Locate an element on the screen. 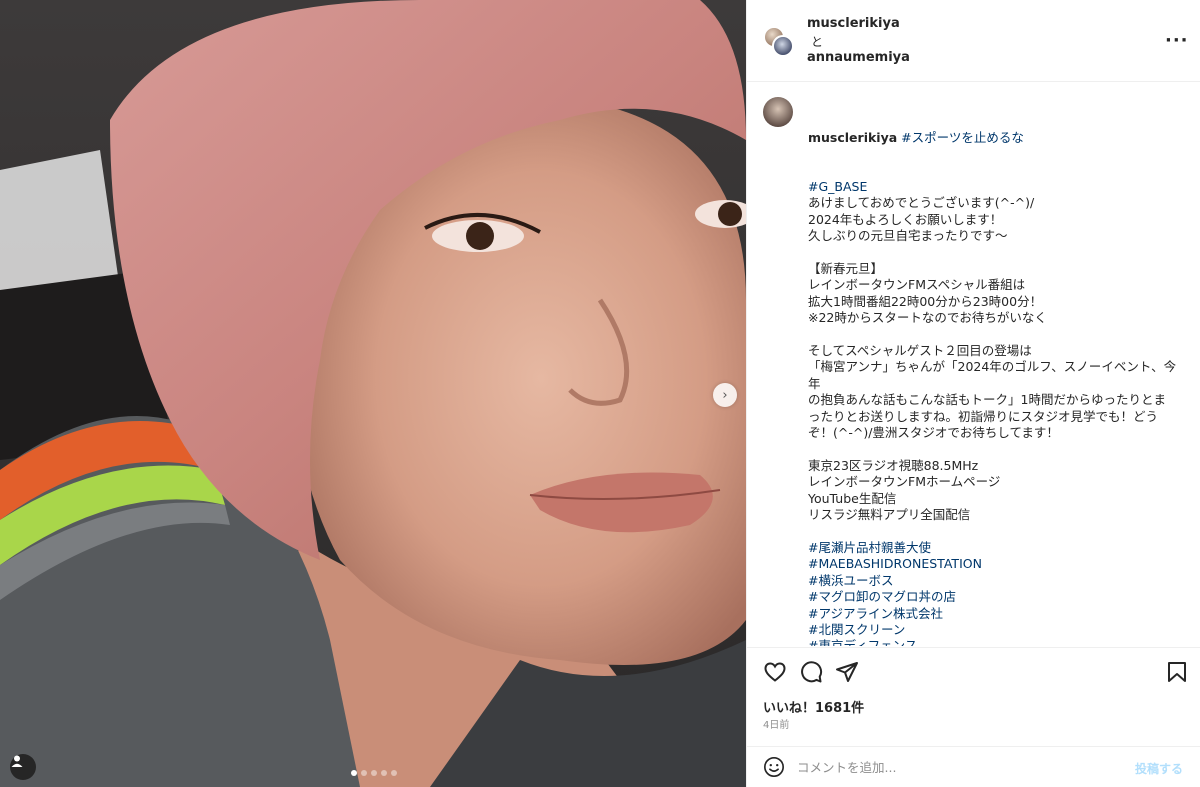  hashtag-link: #尾瀬片品村親善大使 is located at coordinates (998, 548).